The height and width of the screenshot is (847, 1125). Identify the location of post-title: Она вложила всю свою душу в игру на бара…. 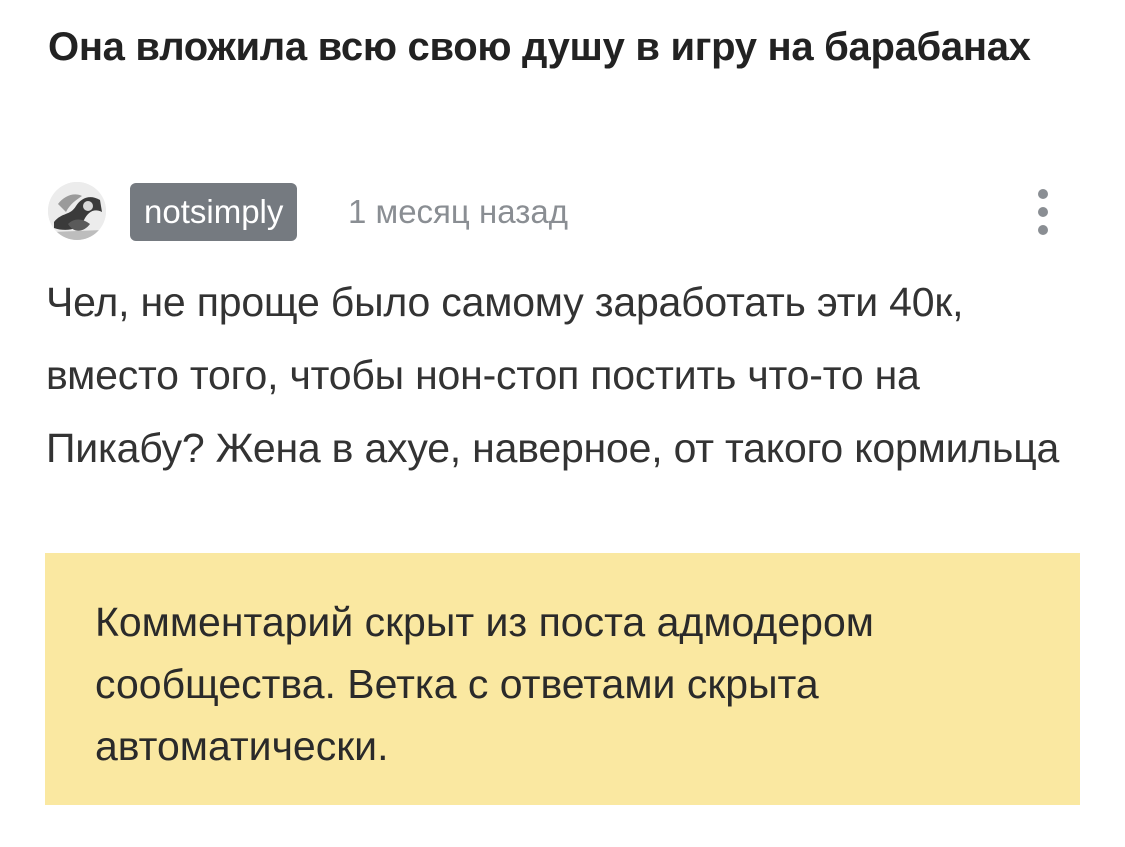
(548, 47).